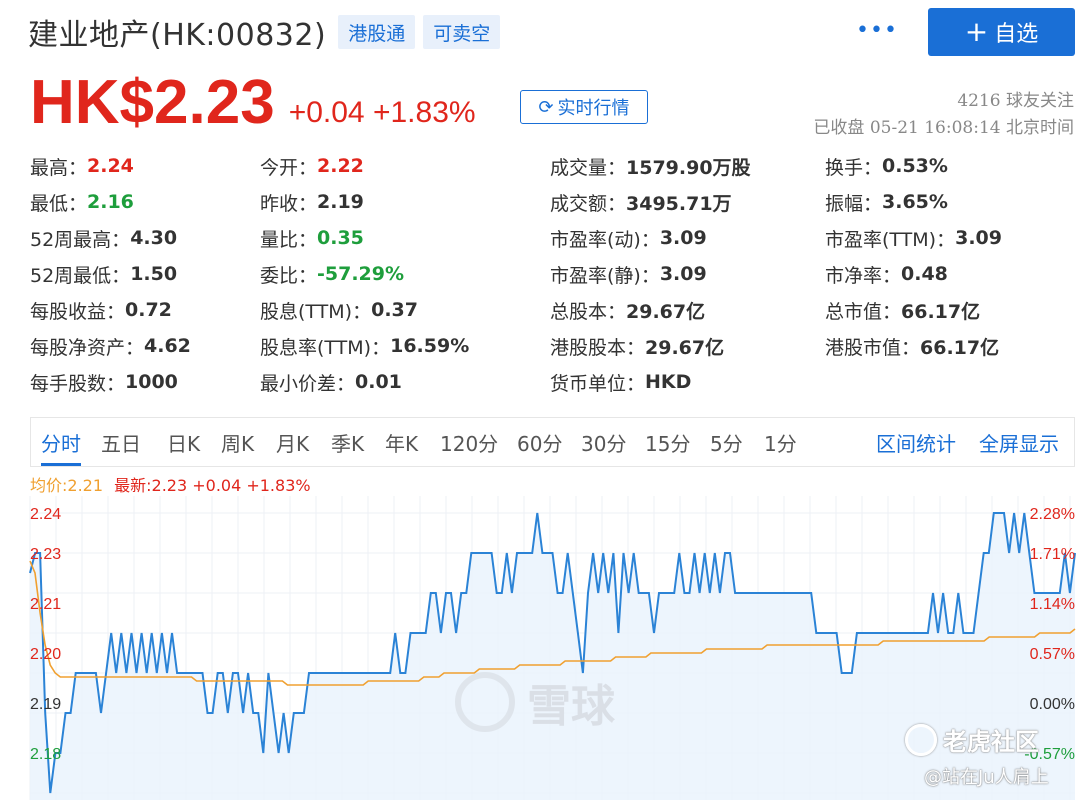 The image size is (1080, 800). What do you see at coordinates (943, 128) in the screenshot?
I see `market-status: 已收盘 05-21 16:08:14 北京时间` at bounding box center [943, 128].